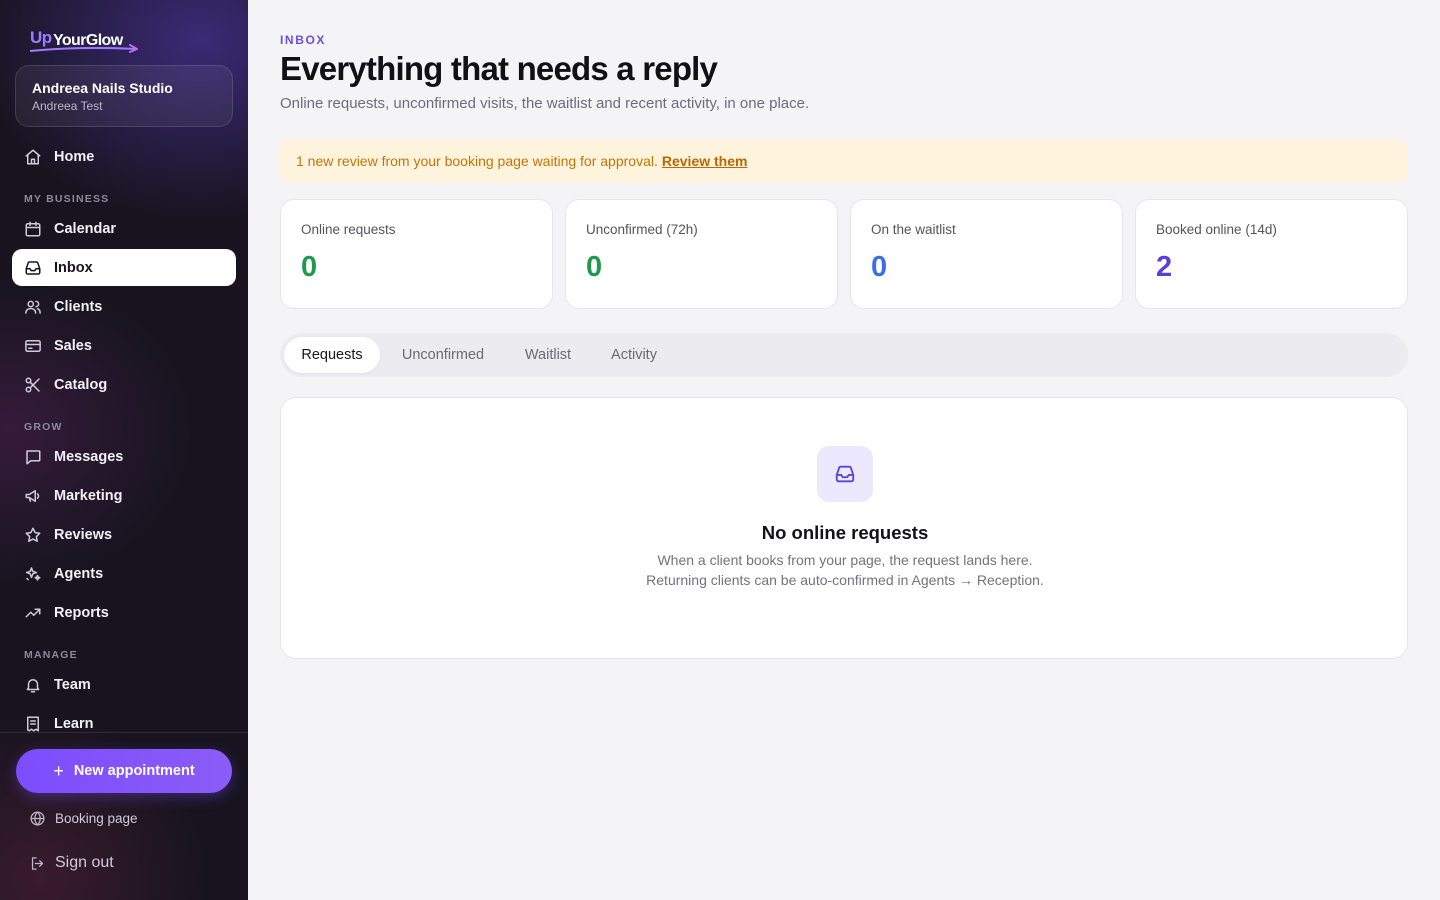 This screenshot has height=900, width=1440. I want to click on sidebar-item-reports: Reports, so click(124, 612).